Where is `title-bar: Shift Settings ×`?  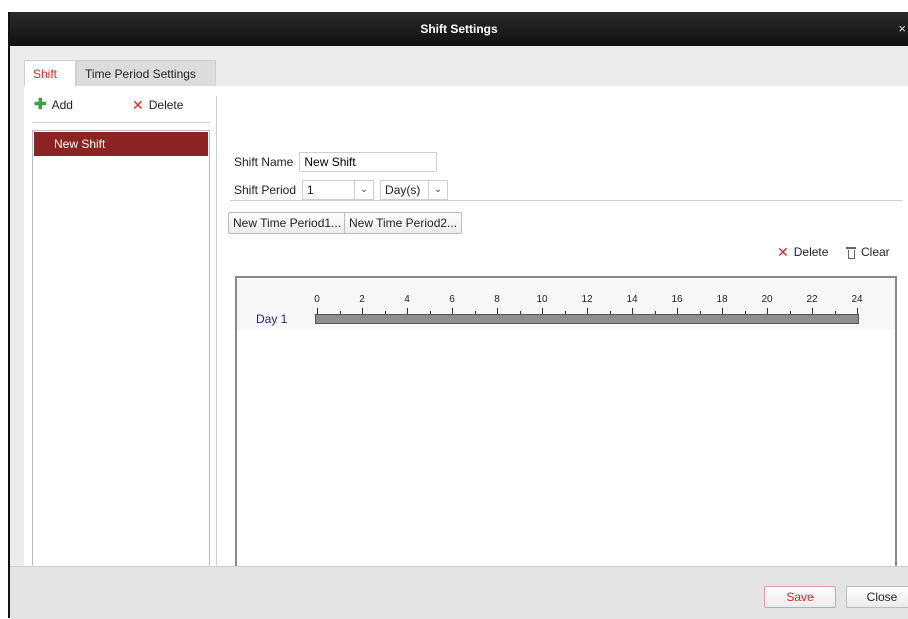
title-bar: Shift Settings × is located at coordinates (459, 29).